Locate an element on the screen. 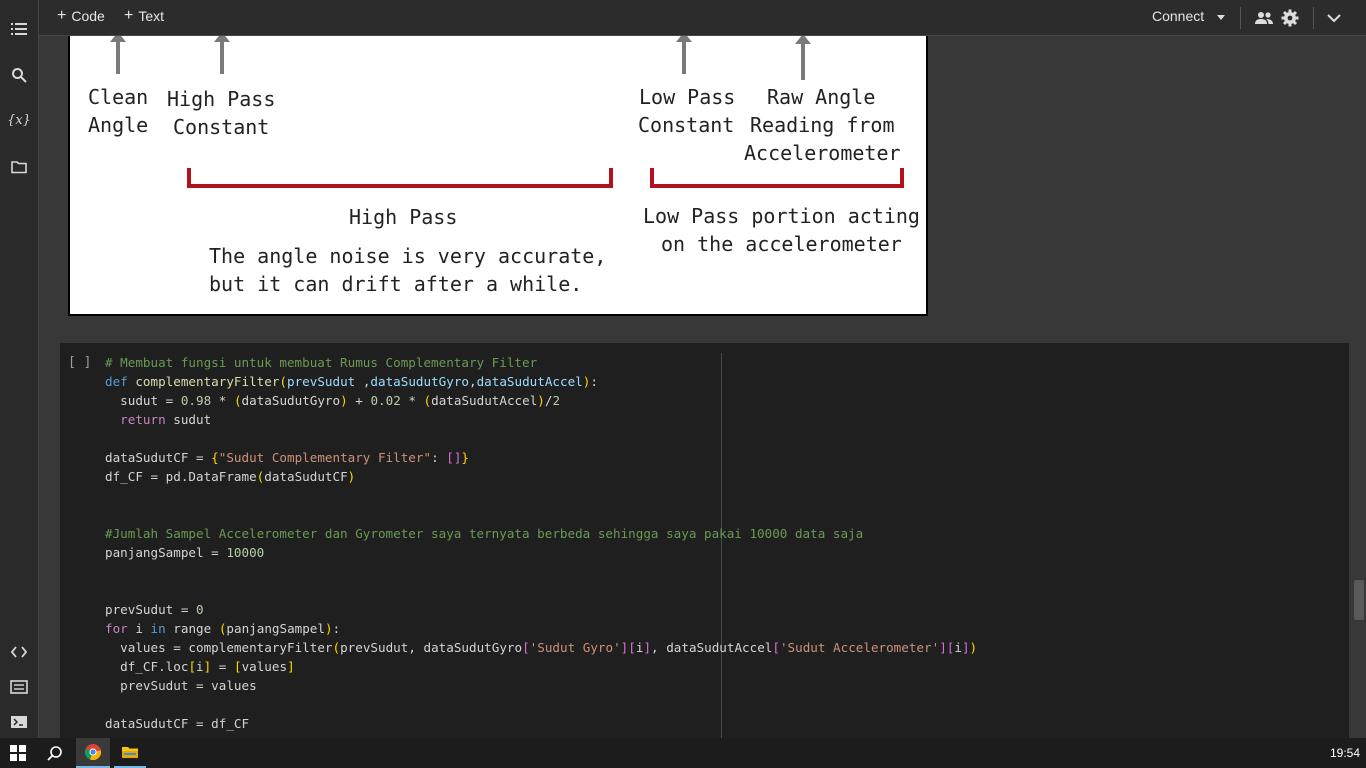  file-explorer-icon is located at coordinates (130, 753).